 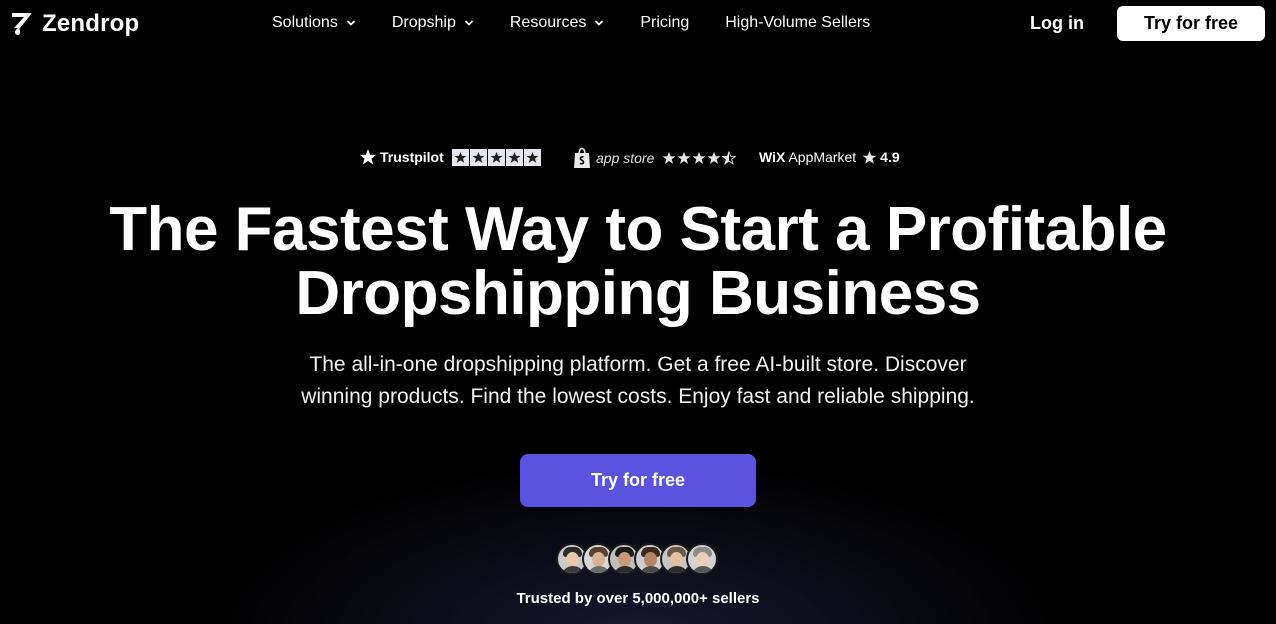 I want to click on headline-line-2: Dropshipping Business, so click(x=638, y=293).